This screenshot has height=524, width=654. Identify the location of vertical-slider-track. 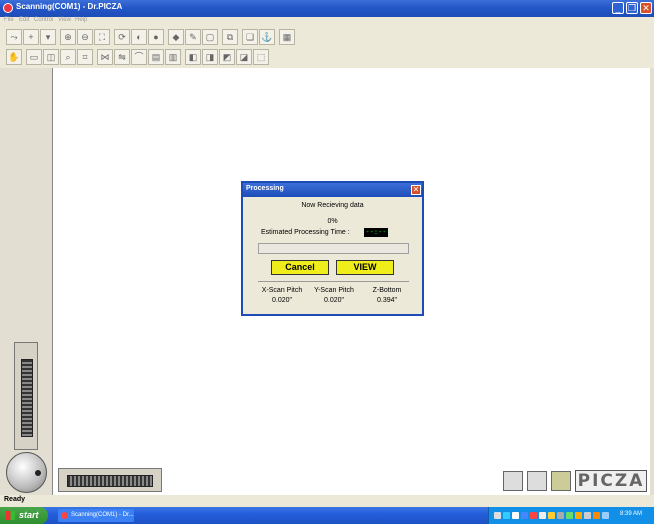
(27, 398).